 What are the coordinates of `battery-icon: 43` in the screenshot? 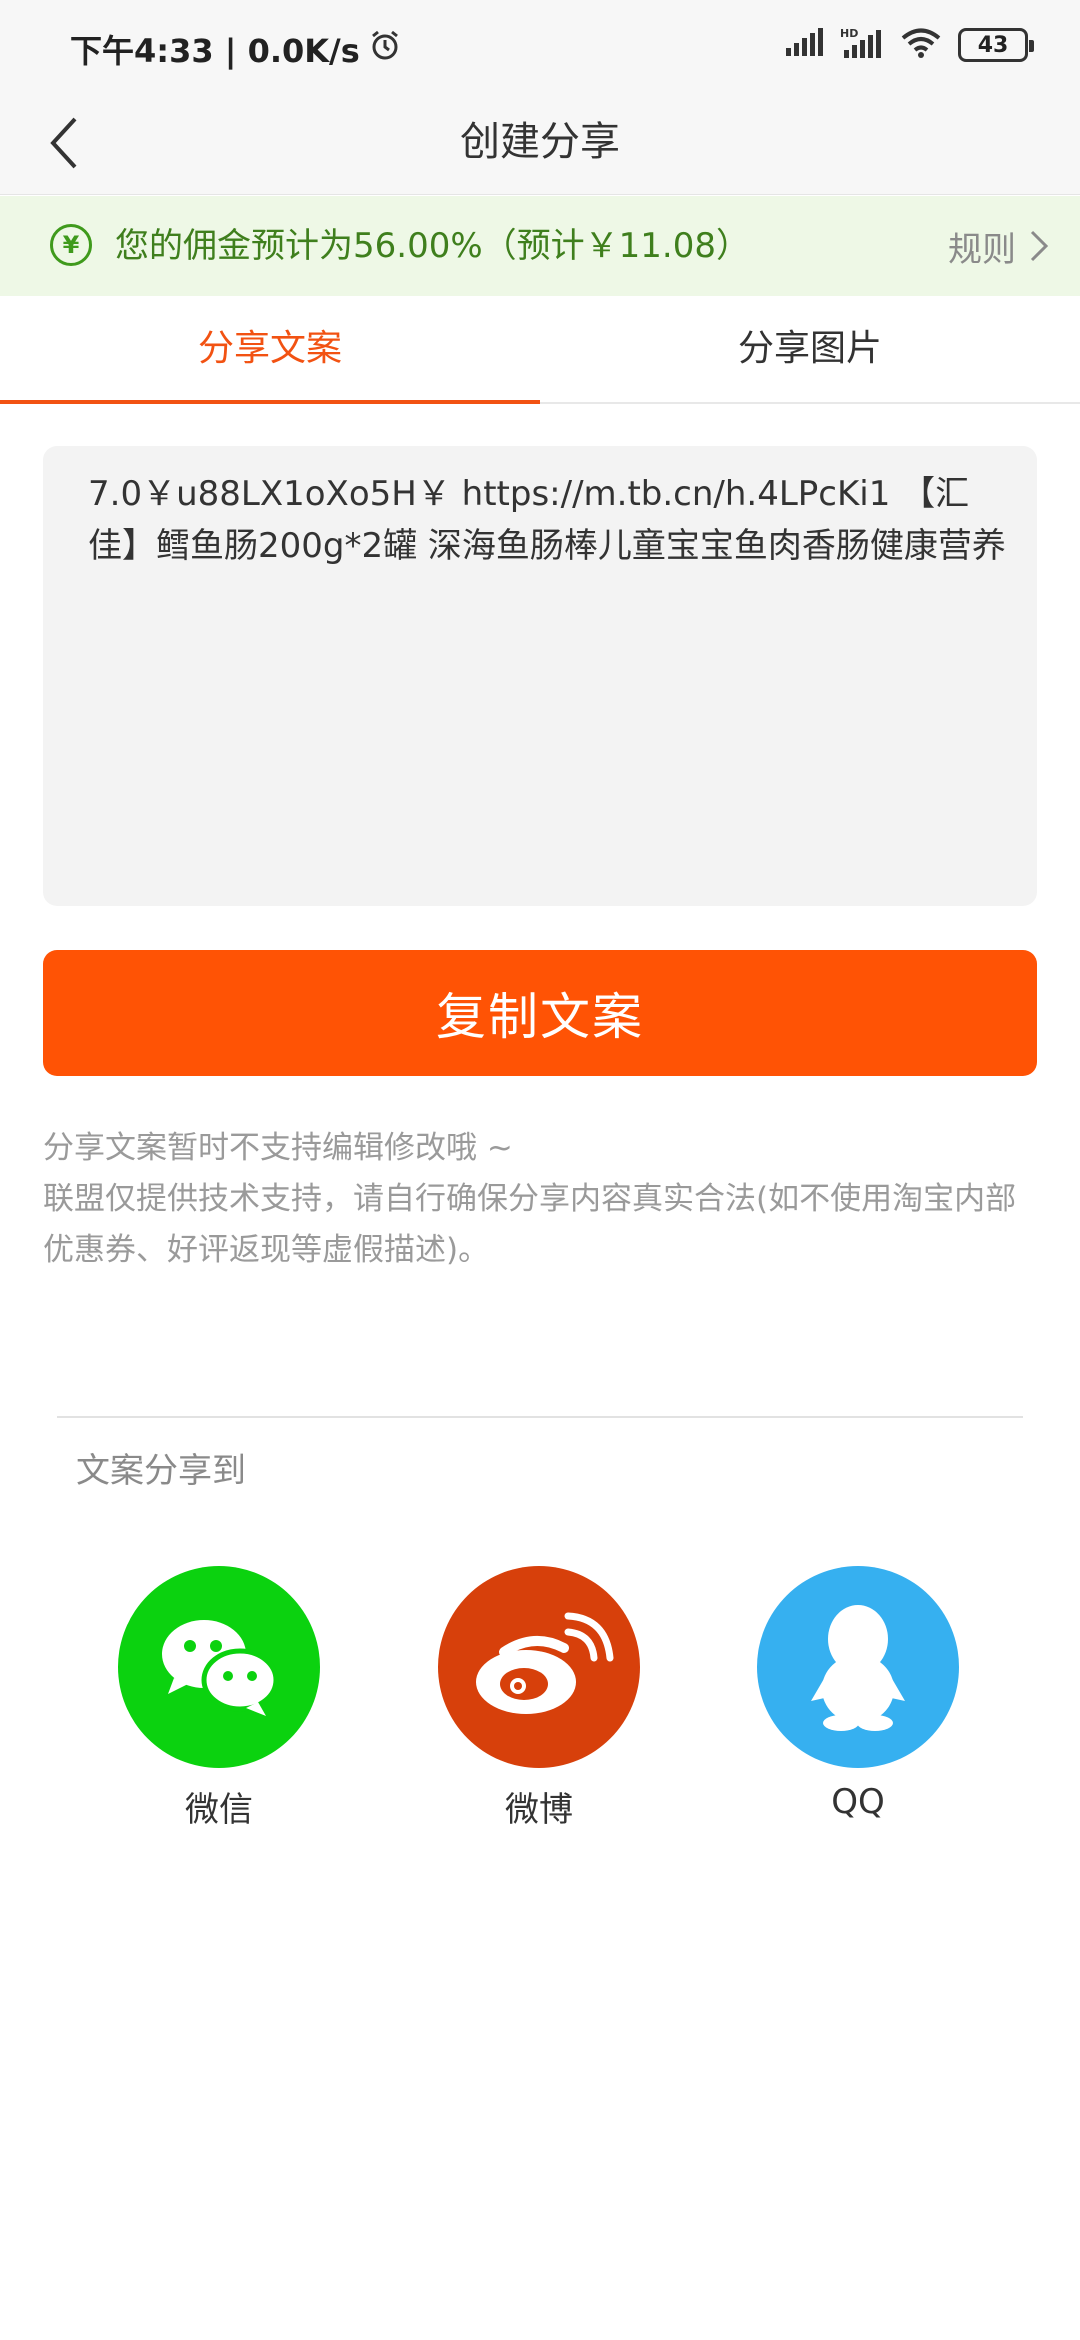 It's located at (996, 45).